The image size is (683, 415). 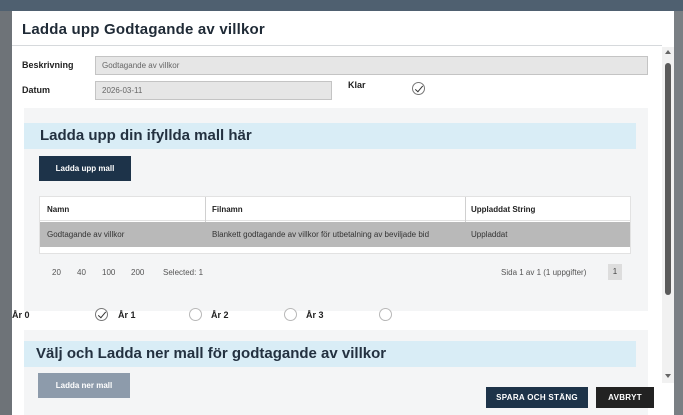 I want to click on window-top-bar, so click(x=341, y=5).